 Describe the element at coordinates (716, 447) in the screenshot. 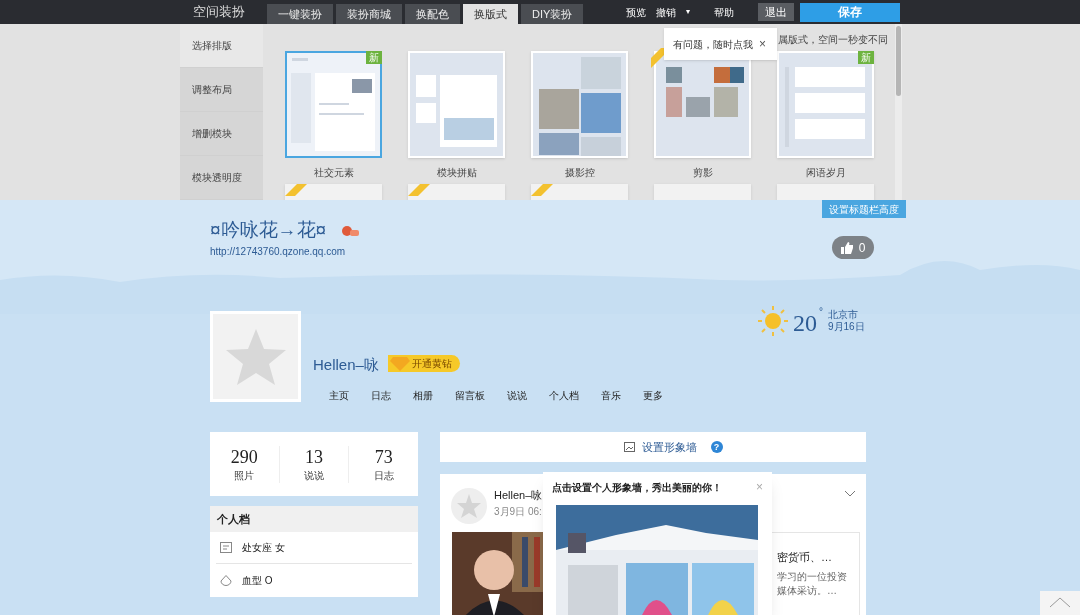

I see `help-button: ?` at that location.